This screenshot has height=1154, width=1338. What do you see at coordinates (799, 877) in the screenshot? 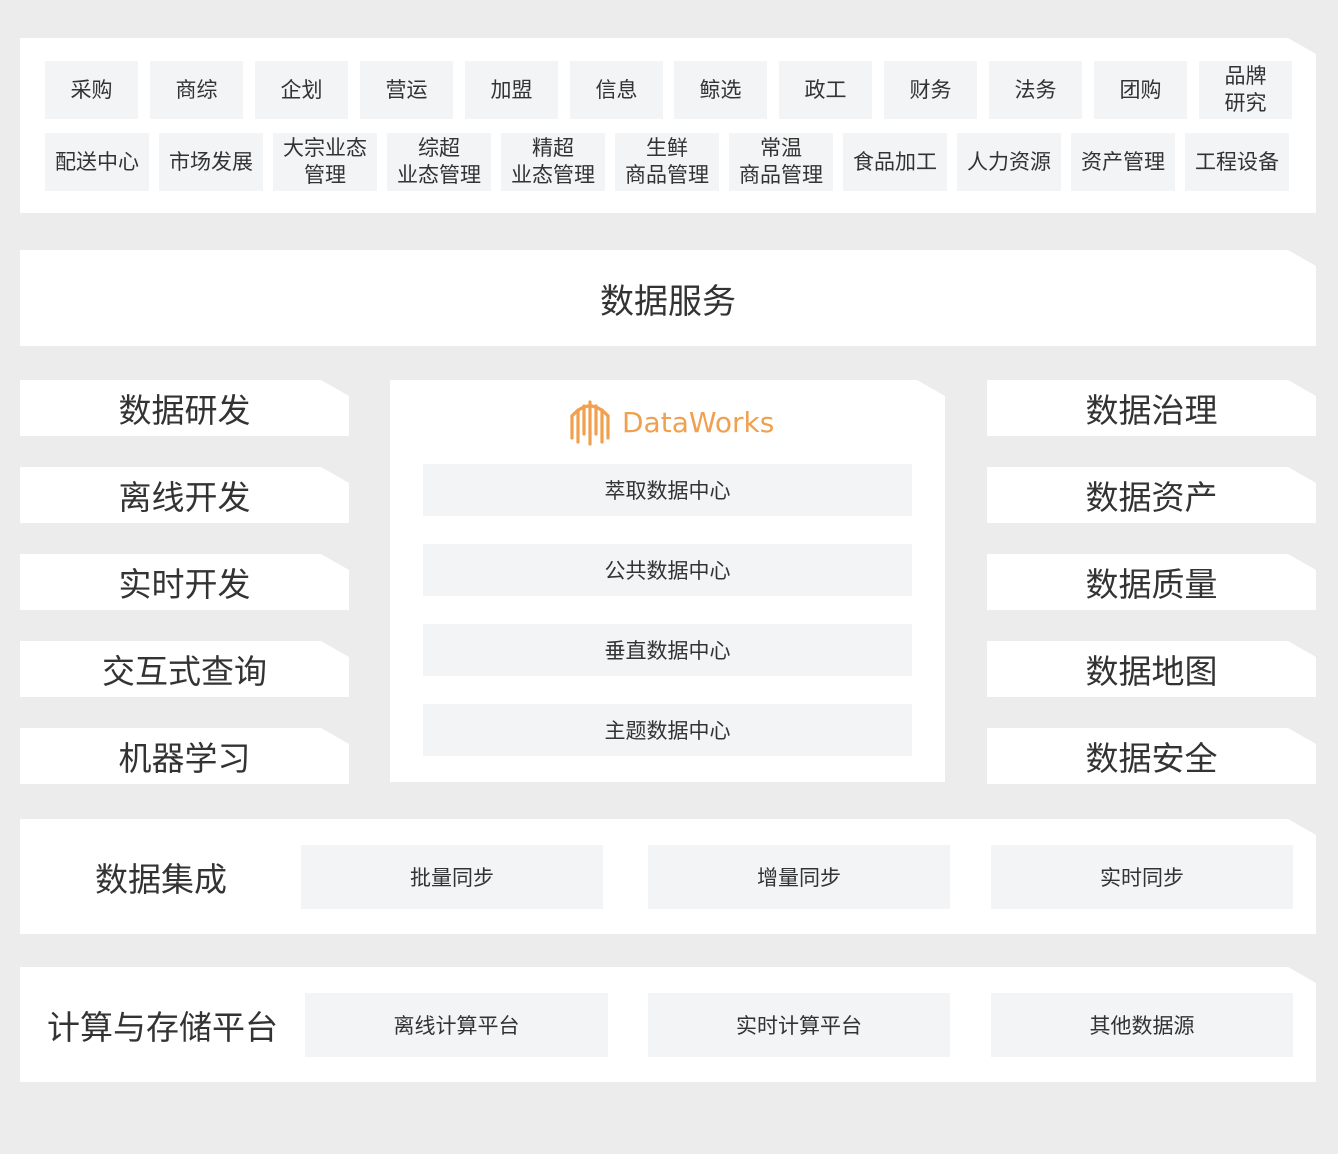
I see `integration-item: 增量同步` at bounding box center [799, 877].